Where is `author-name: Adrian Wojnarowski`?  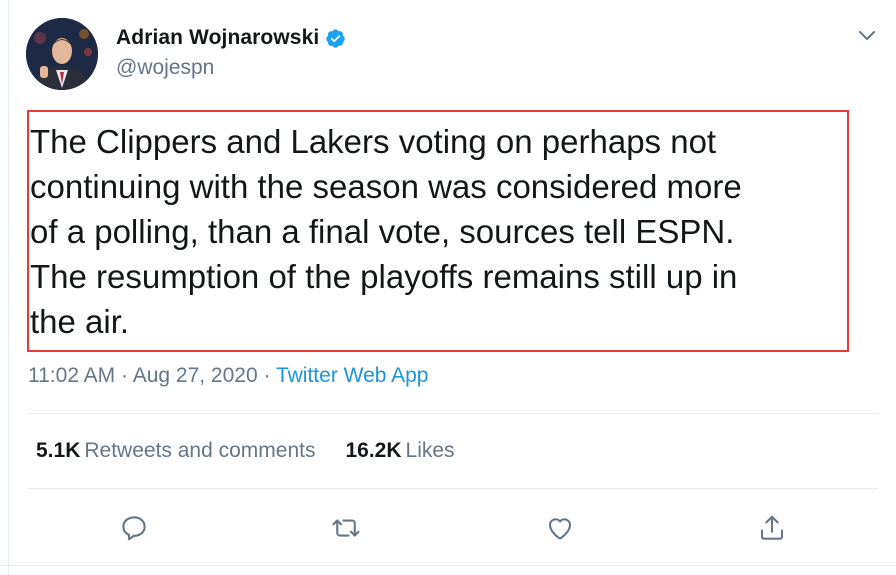
author-name: Adrian Wojnarowski is located at coordinates (217, 38).